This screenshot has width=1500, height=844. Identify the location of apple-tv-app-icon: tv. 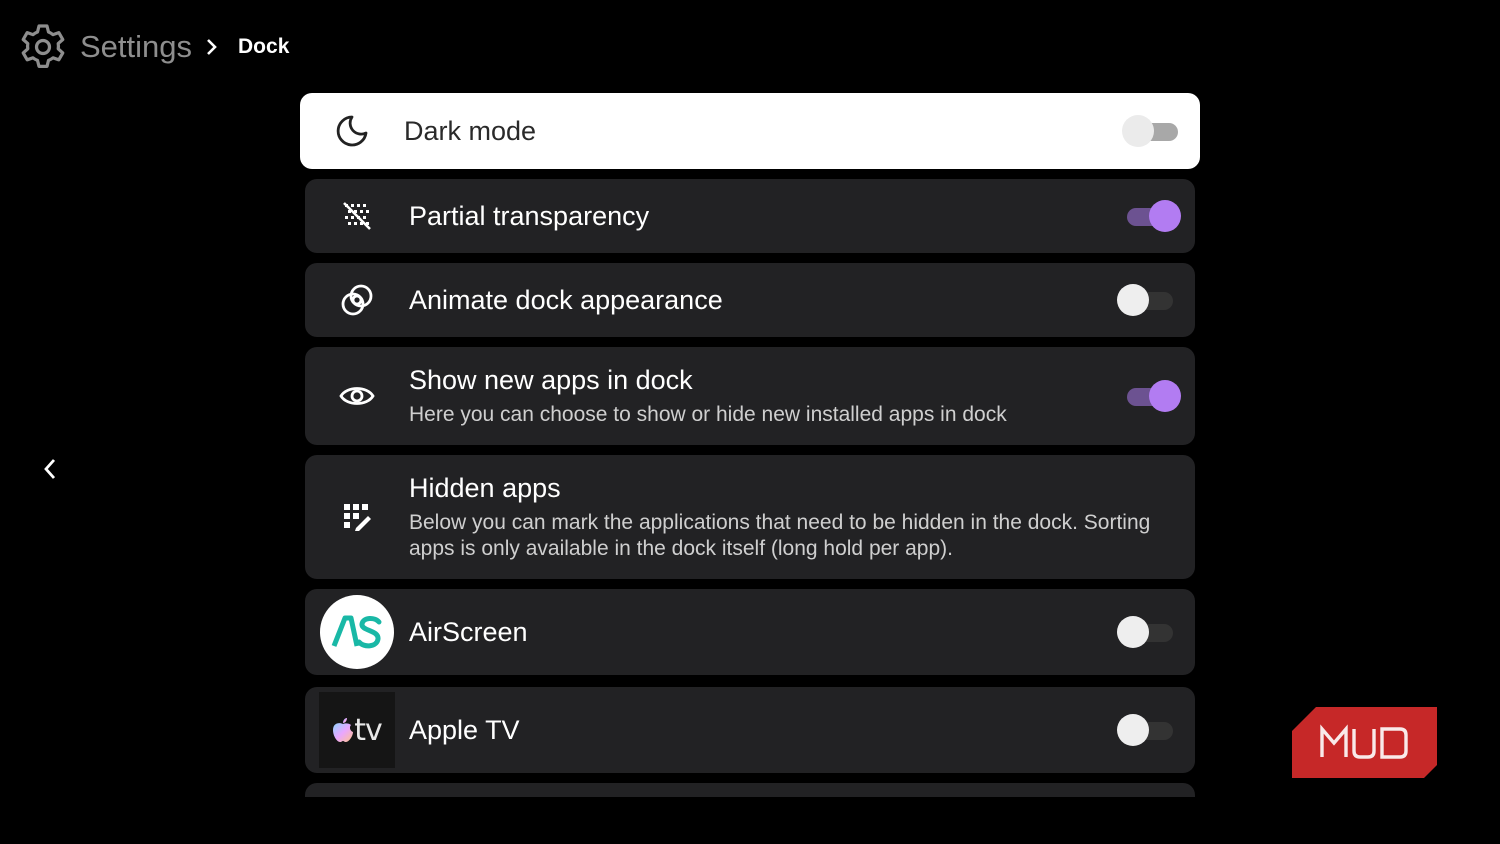
(357, 730).